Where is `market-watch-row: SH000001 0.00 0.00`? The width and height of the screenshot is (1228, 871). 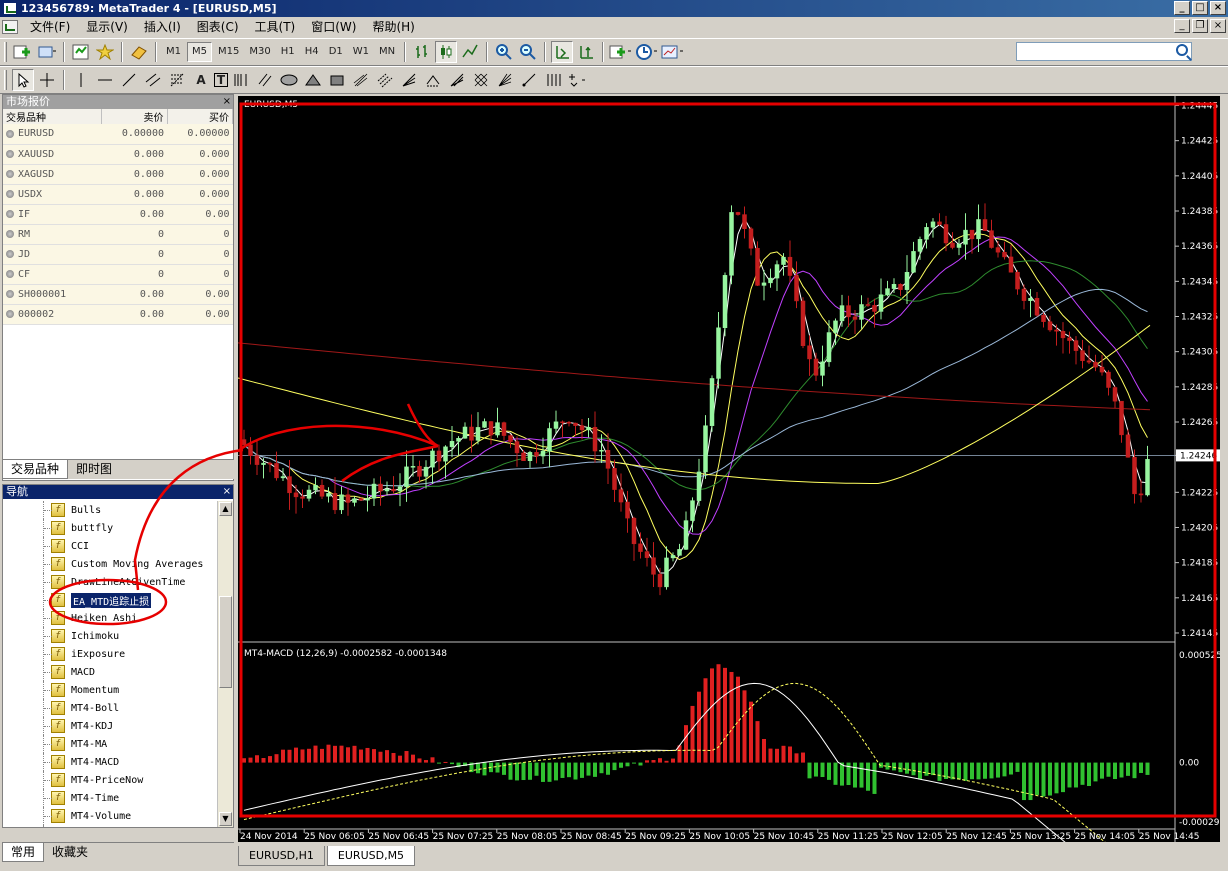
market-watch-row: SH000001 0.00 0.00 is located at coordinates (118, 294).